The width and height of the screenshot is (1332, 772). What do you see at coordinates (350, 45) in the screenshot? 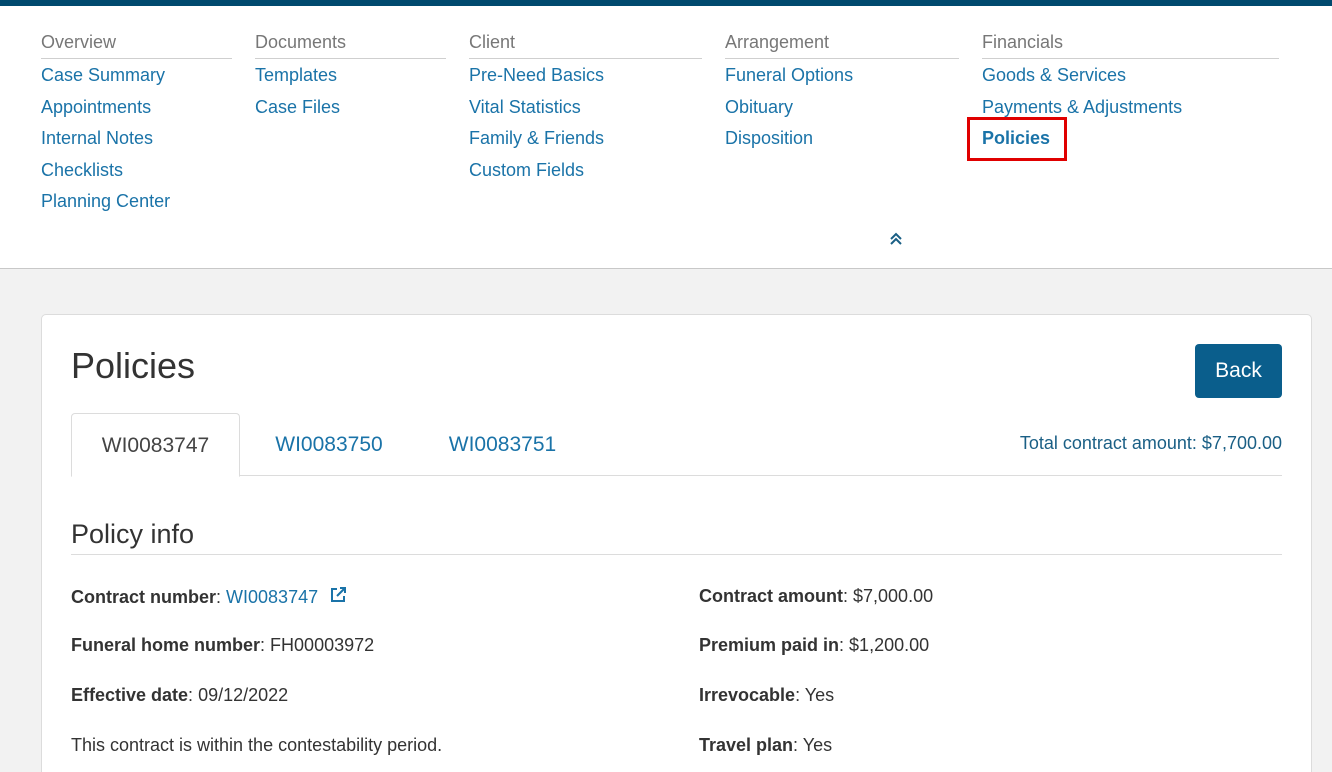
I see `nav-heading-documents: Documents` at bounding box center [350, 45].